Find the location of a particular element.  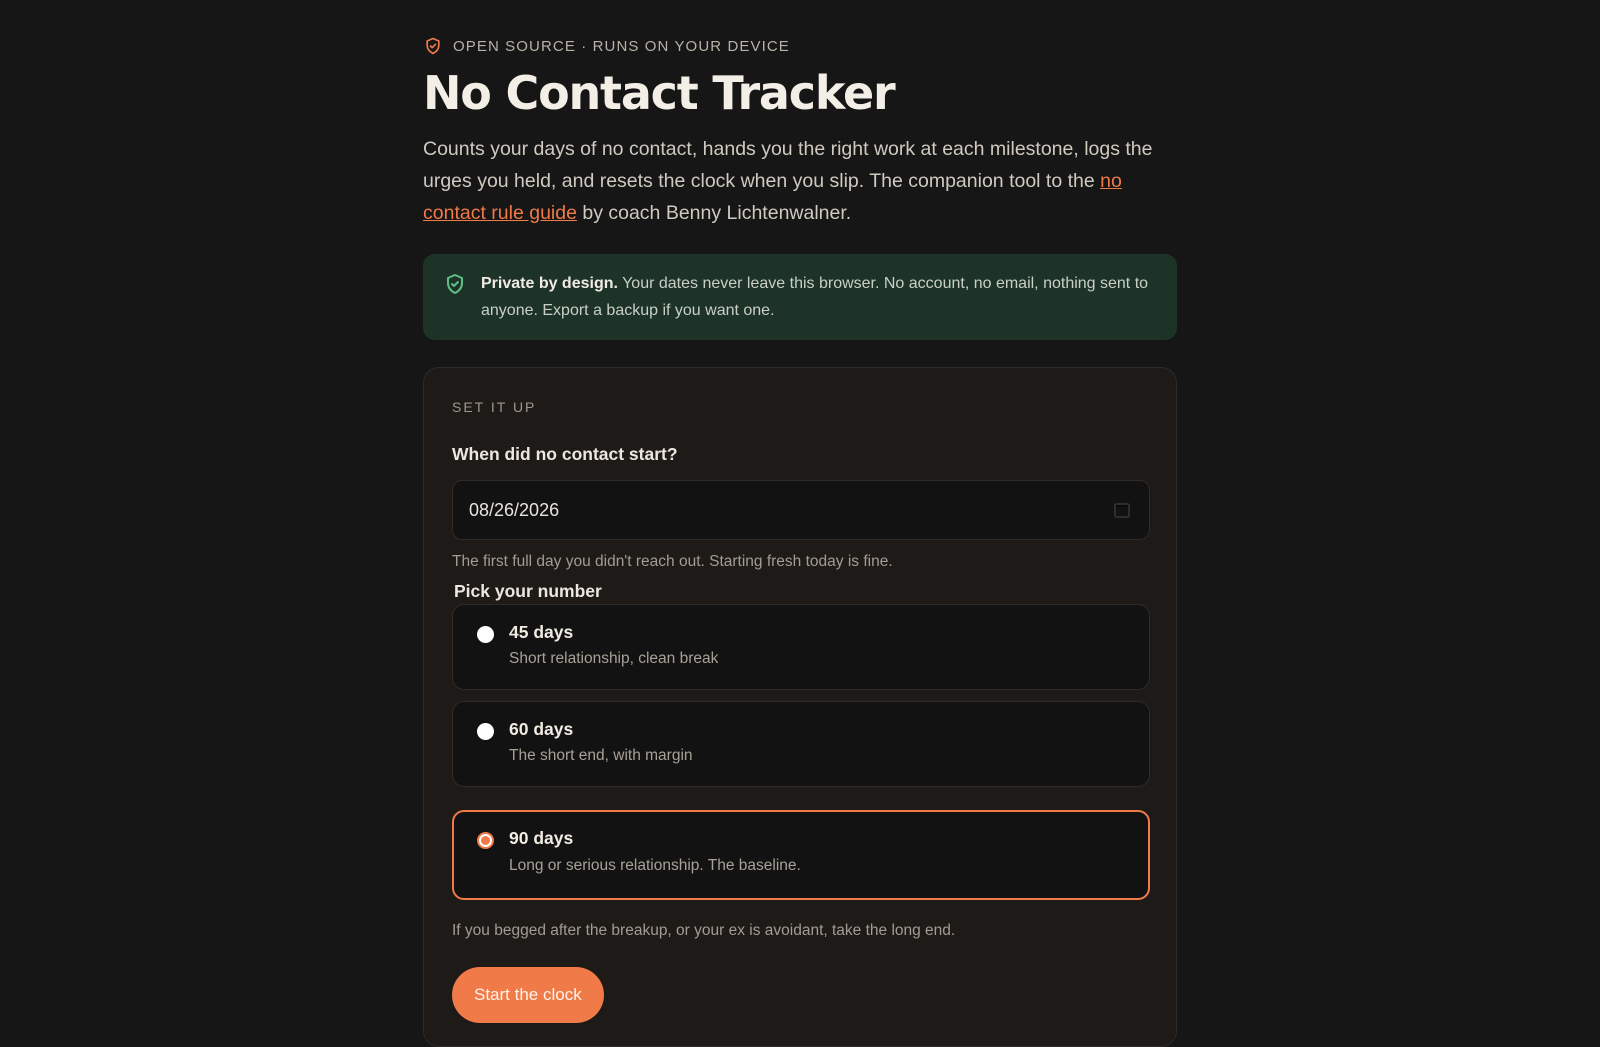

option-title: 45 days is located at coordinates (541, 632).